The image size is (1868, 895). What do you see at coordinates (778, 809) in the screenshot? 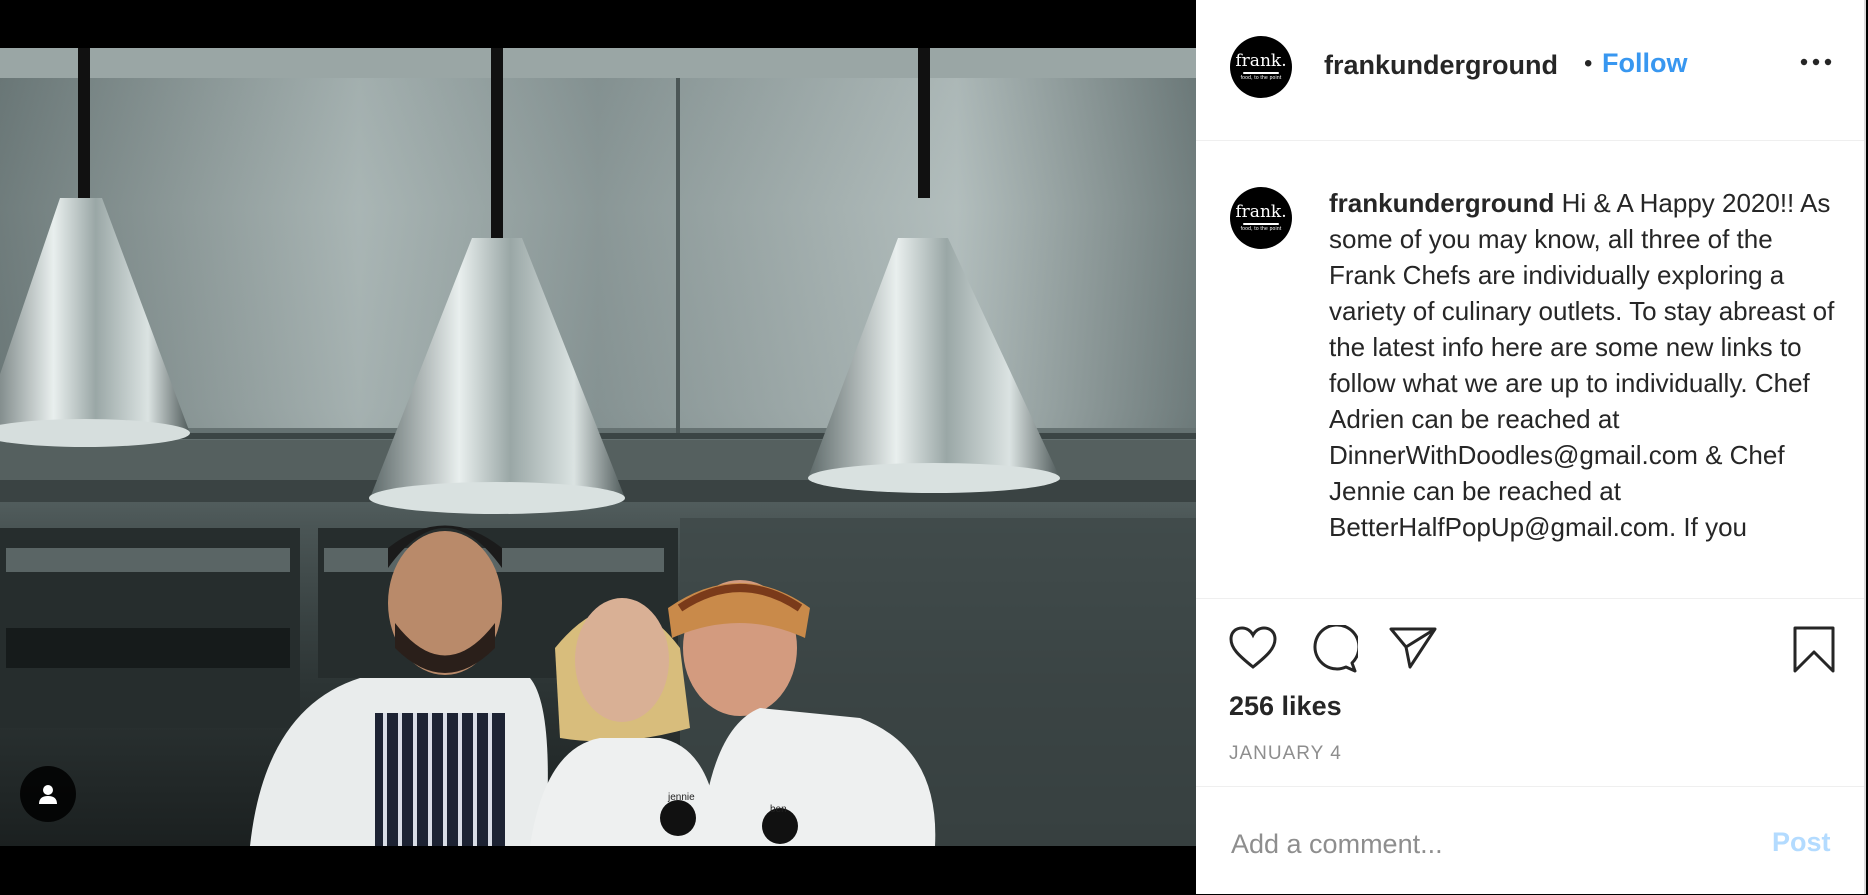
I see `apron-label-ben: ben` at bounding box center [778, 809].